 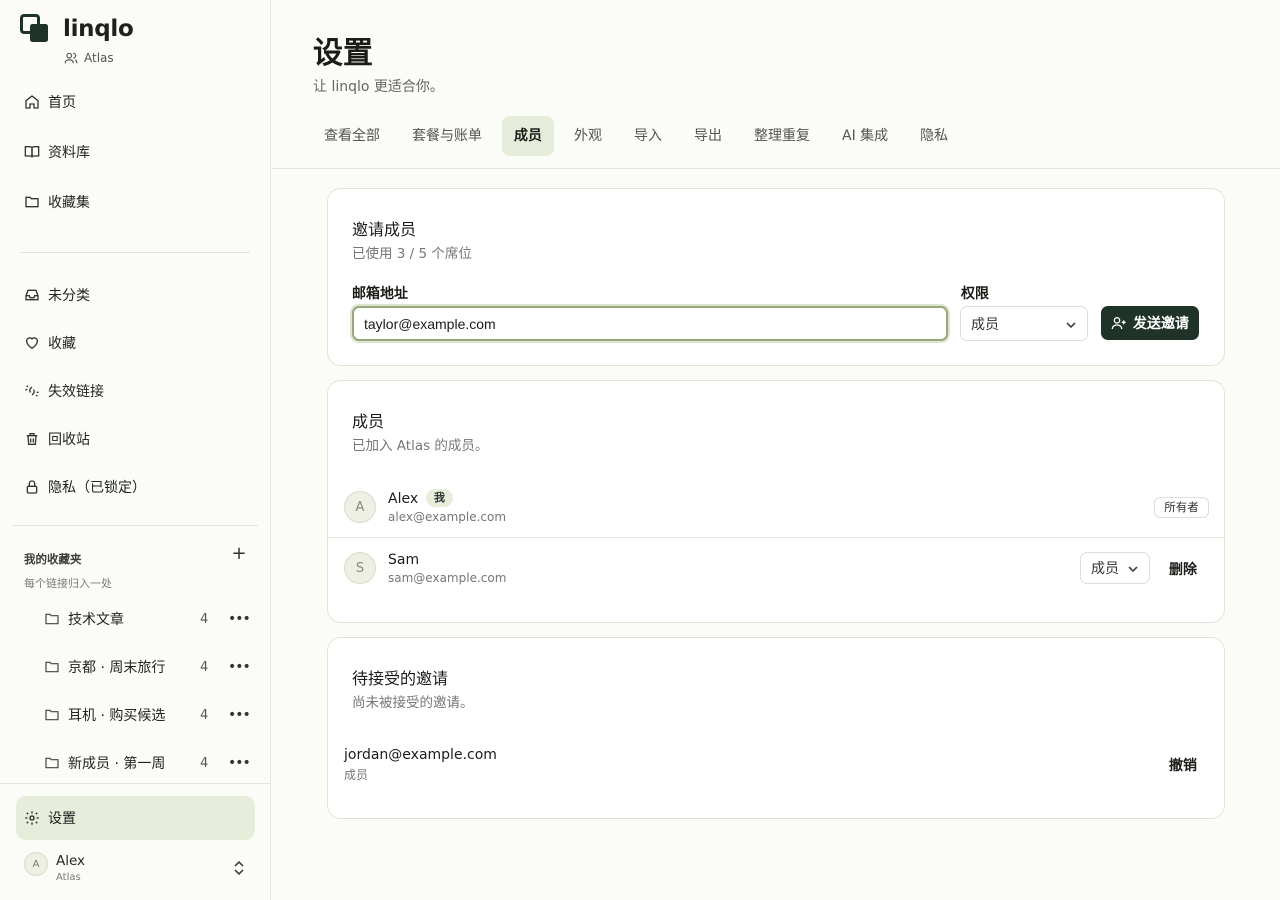 I want to click on broken-link-icon, so click(x=32, y=391).